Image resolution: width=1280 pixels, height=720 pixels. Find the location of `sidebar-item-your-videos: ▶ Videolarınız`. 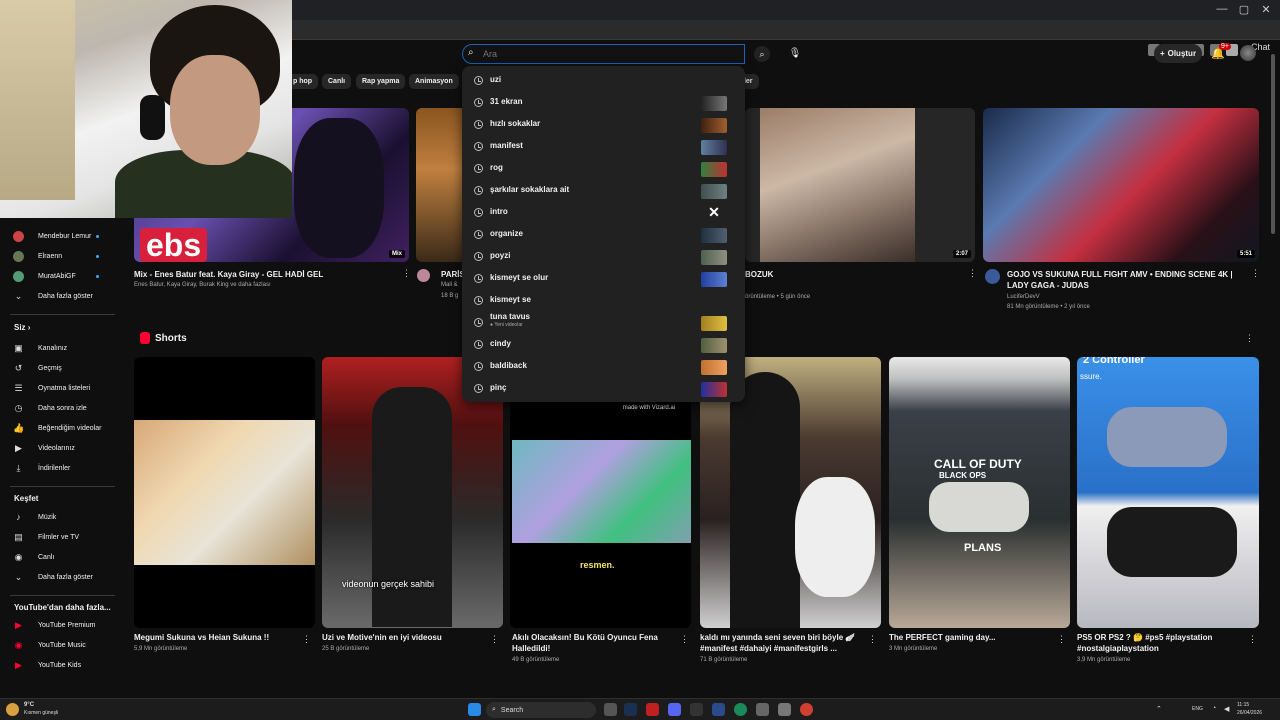

sidebar-item-your-videos: ▶ Videolarınız is located at coordinates (59, 448).